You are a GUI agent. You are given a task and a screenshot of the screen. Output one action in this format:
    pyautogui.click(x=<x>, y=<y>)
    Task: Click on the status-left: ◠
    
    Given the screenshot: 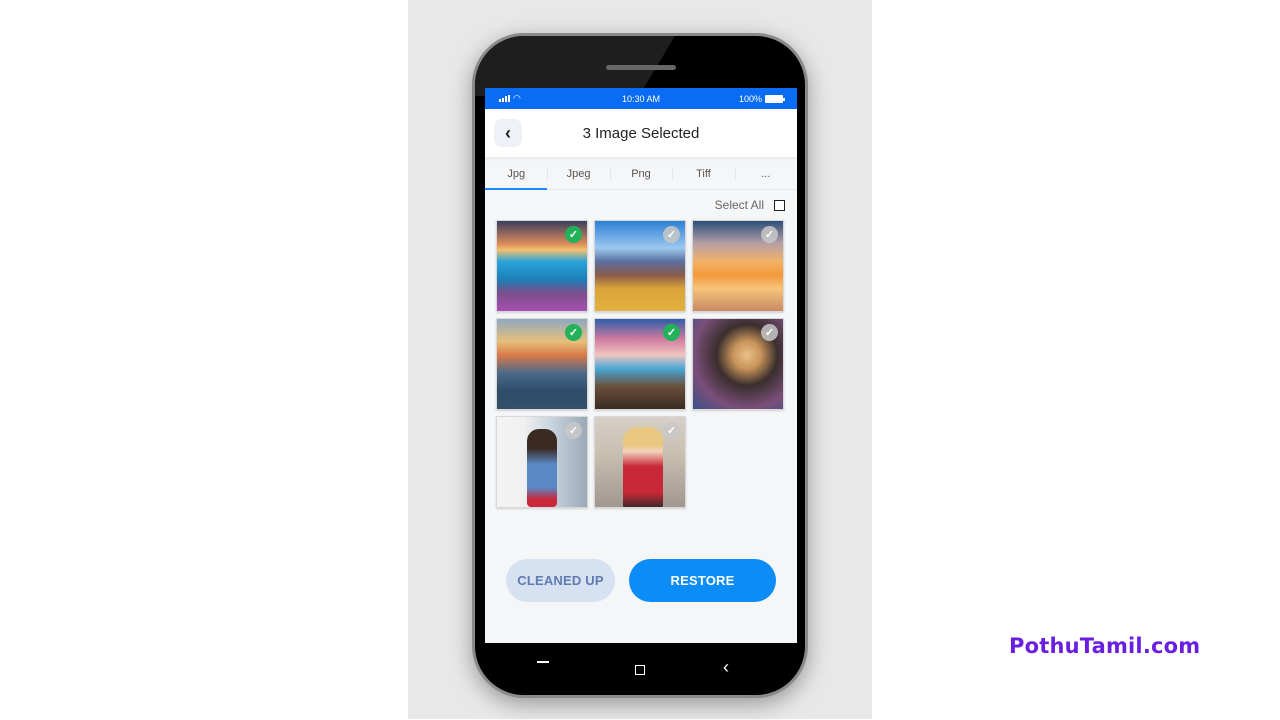 What is the action you would take?
    pyautogui.click(x=510, y=98)
    